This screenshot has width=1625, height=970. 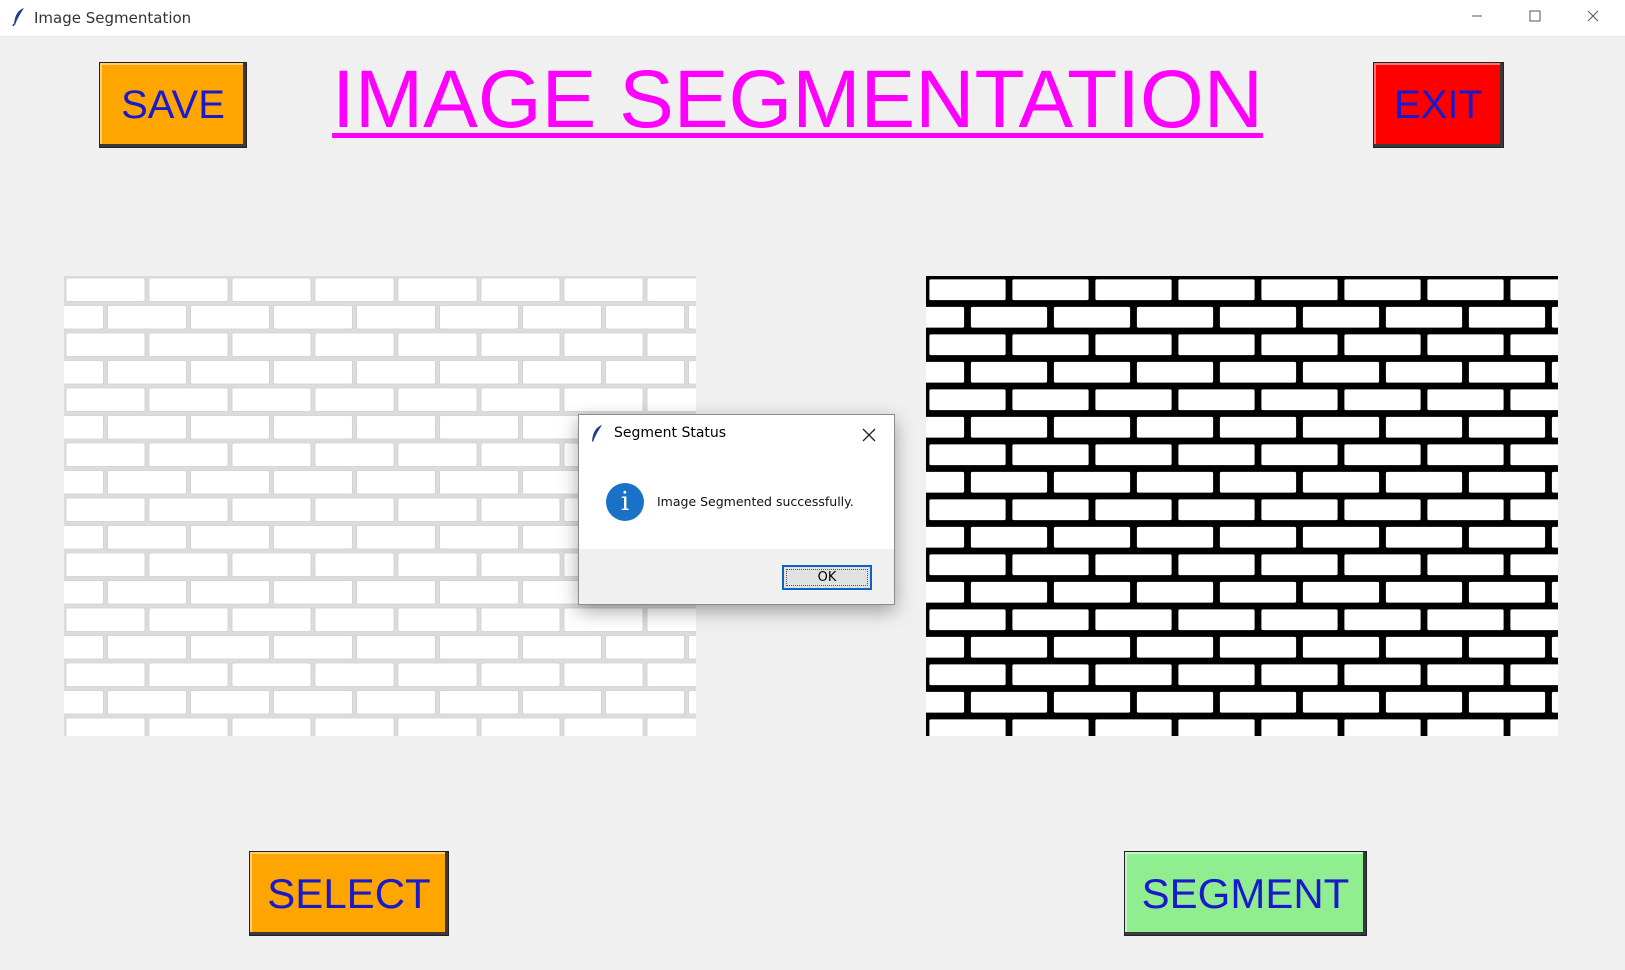 What do you see at coordinates (349, 893) in the screenshot?
I see `select-button: SELECT` at bounding box center [349, 893].